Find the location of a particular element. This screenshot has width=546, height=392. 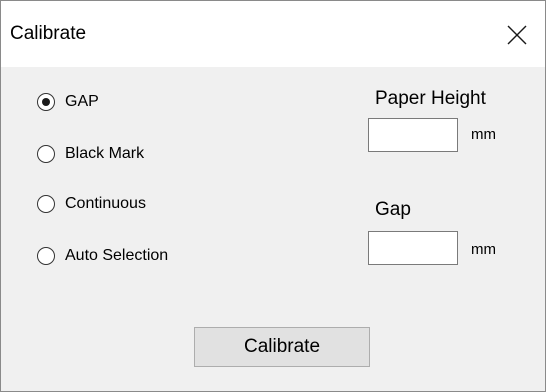

radio-auto-selection: Auto Selection is located at coordinates (102, 256).